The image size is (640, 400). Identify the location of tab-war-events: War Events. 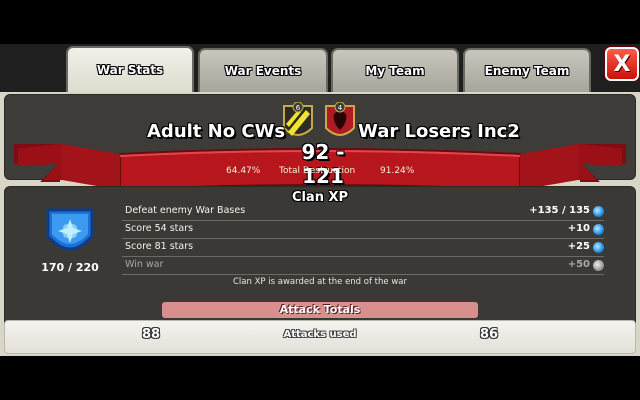
(263, 70).